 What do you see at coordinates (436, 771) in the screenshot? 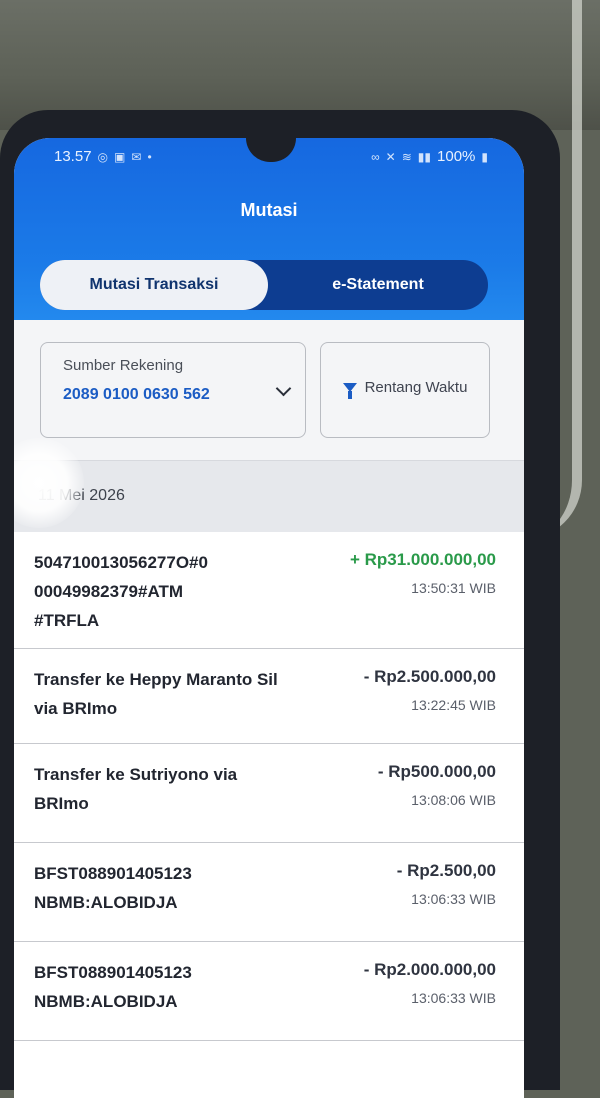
I see `transaction-amount: - Rp500.000,00` at bounding box center [436, 771].